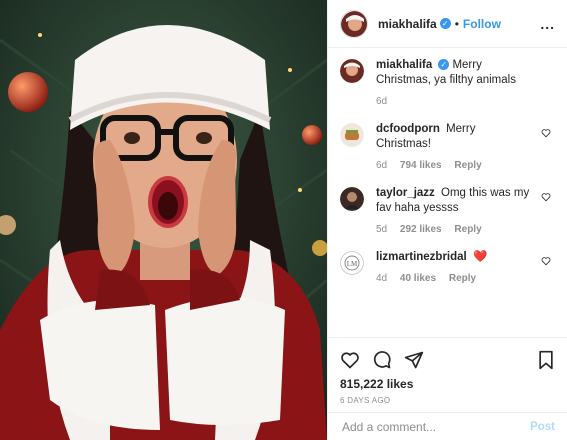 Image resolution: width=567 pixels, height=440 pixels. Describe the element at coordinates (421, 229) in the screenshot. I see `comment-likes: 292 likes` at that location.